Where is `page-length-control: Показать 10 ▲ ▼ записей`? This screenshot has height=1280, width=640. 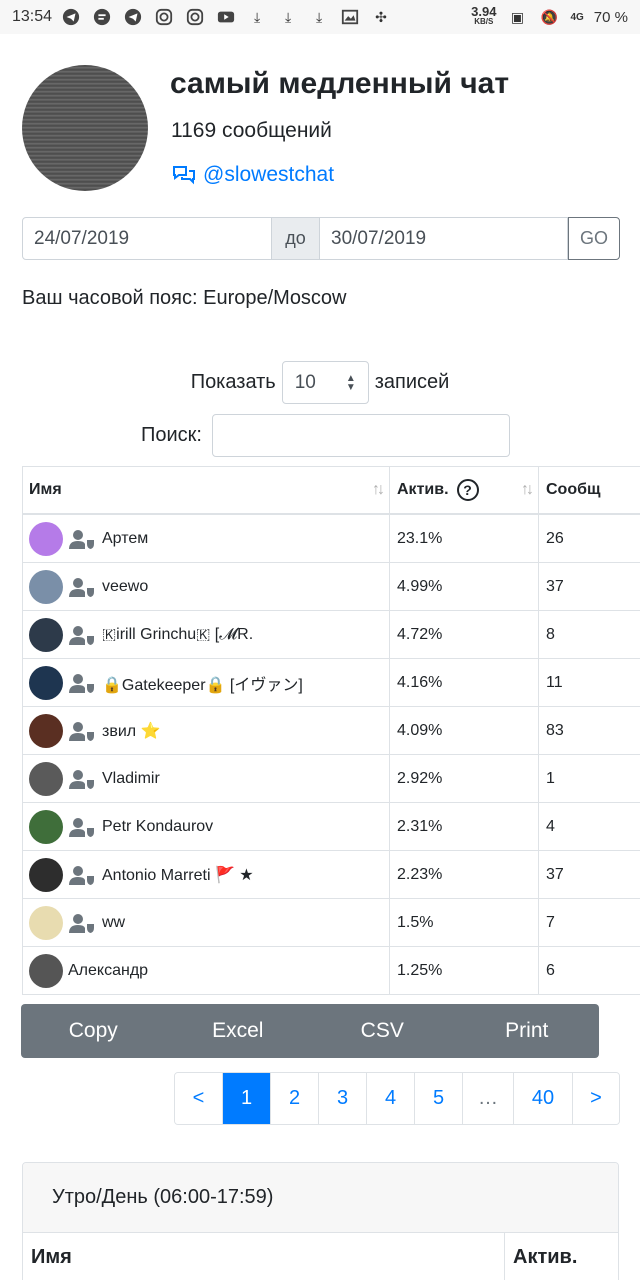 page-length-control: Показать 10 ▲ ▼ записей is located at coordinates (320, 382).